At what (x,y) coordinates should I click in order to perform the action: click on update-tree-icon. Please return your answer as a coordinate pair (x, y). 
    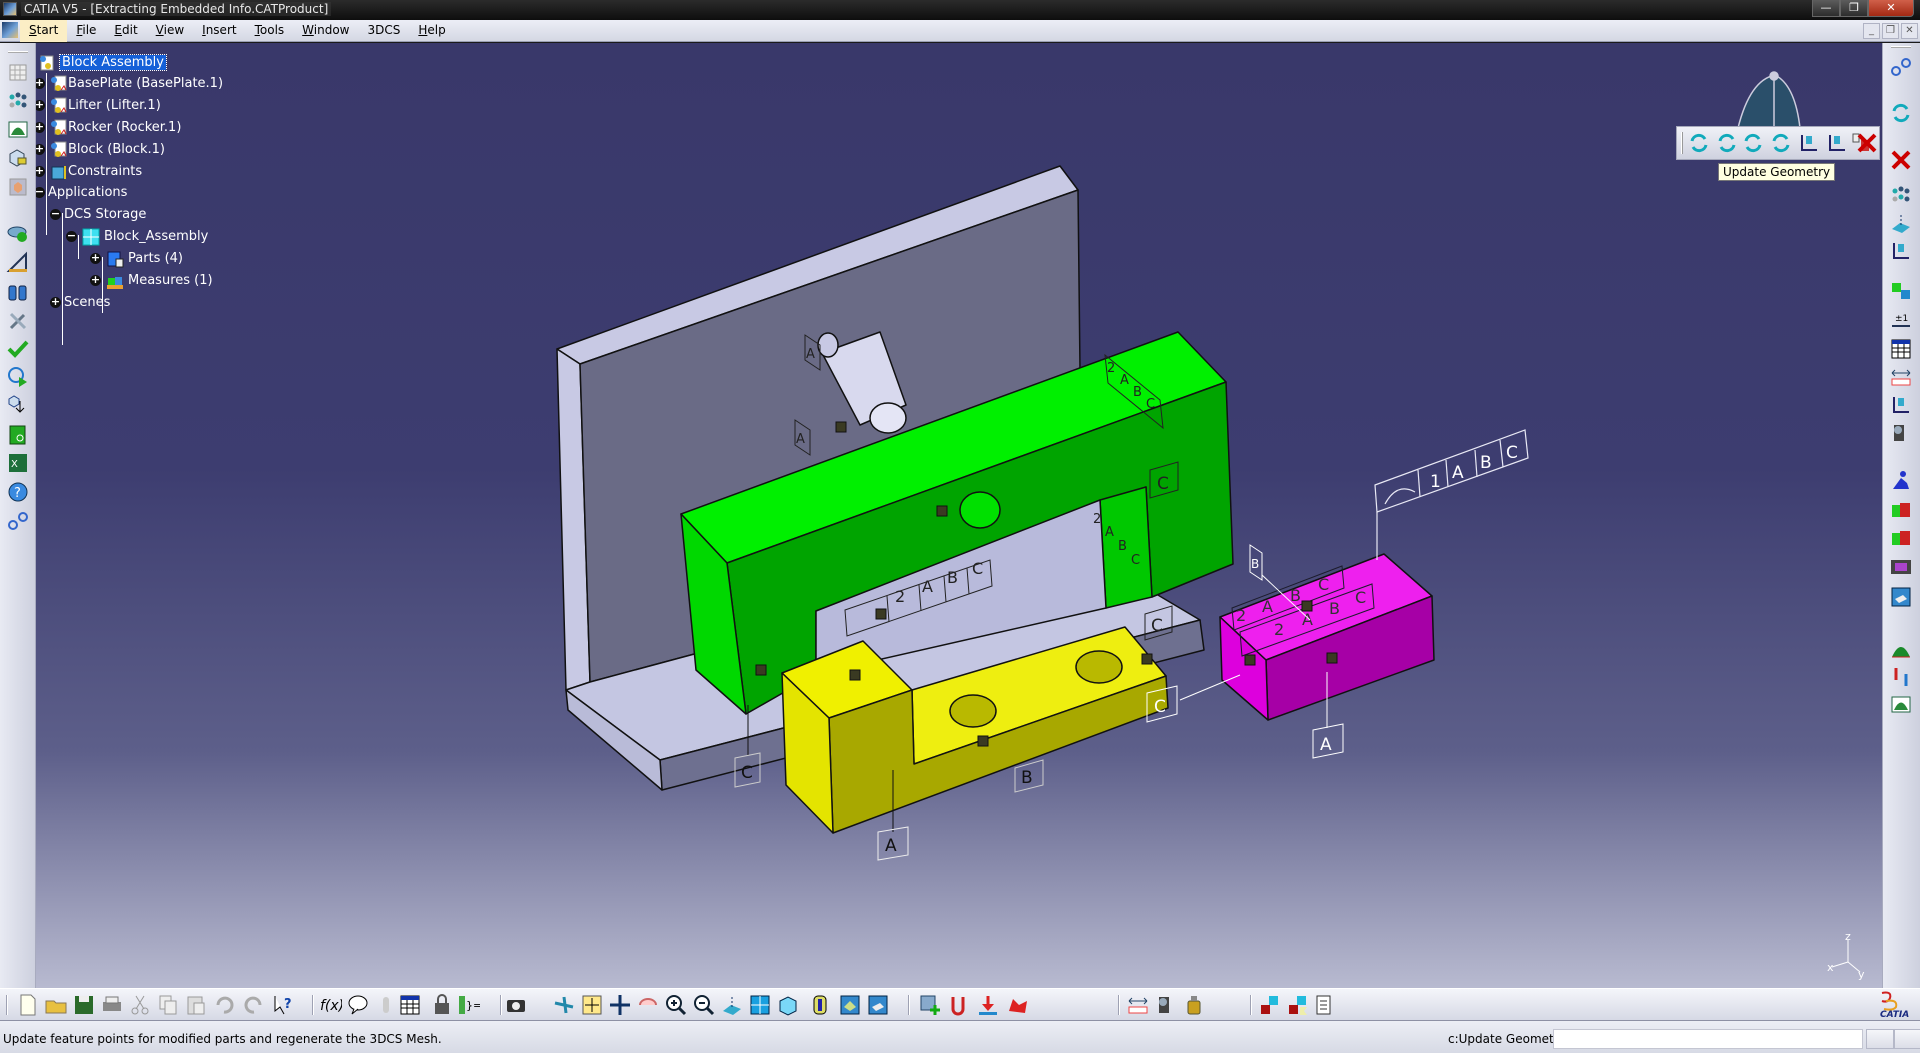
    Looking at the image, I should click on (1699, 143).